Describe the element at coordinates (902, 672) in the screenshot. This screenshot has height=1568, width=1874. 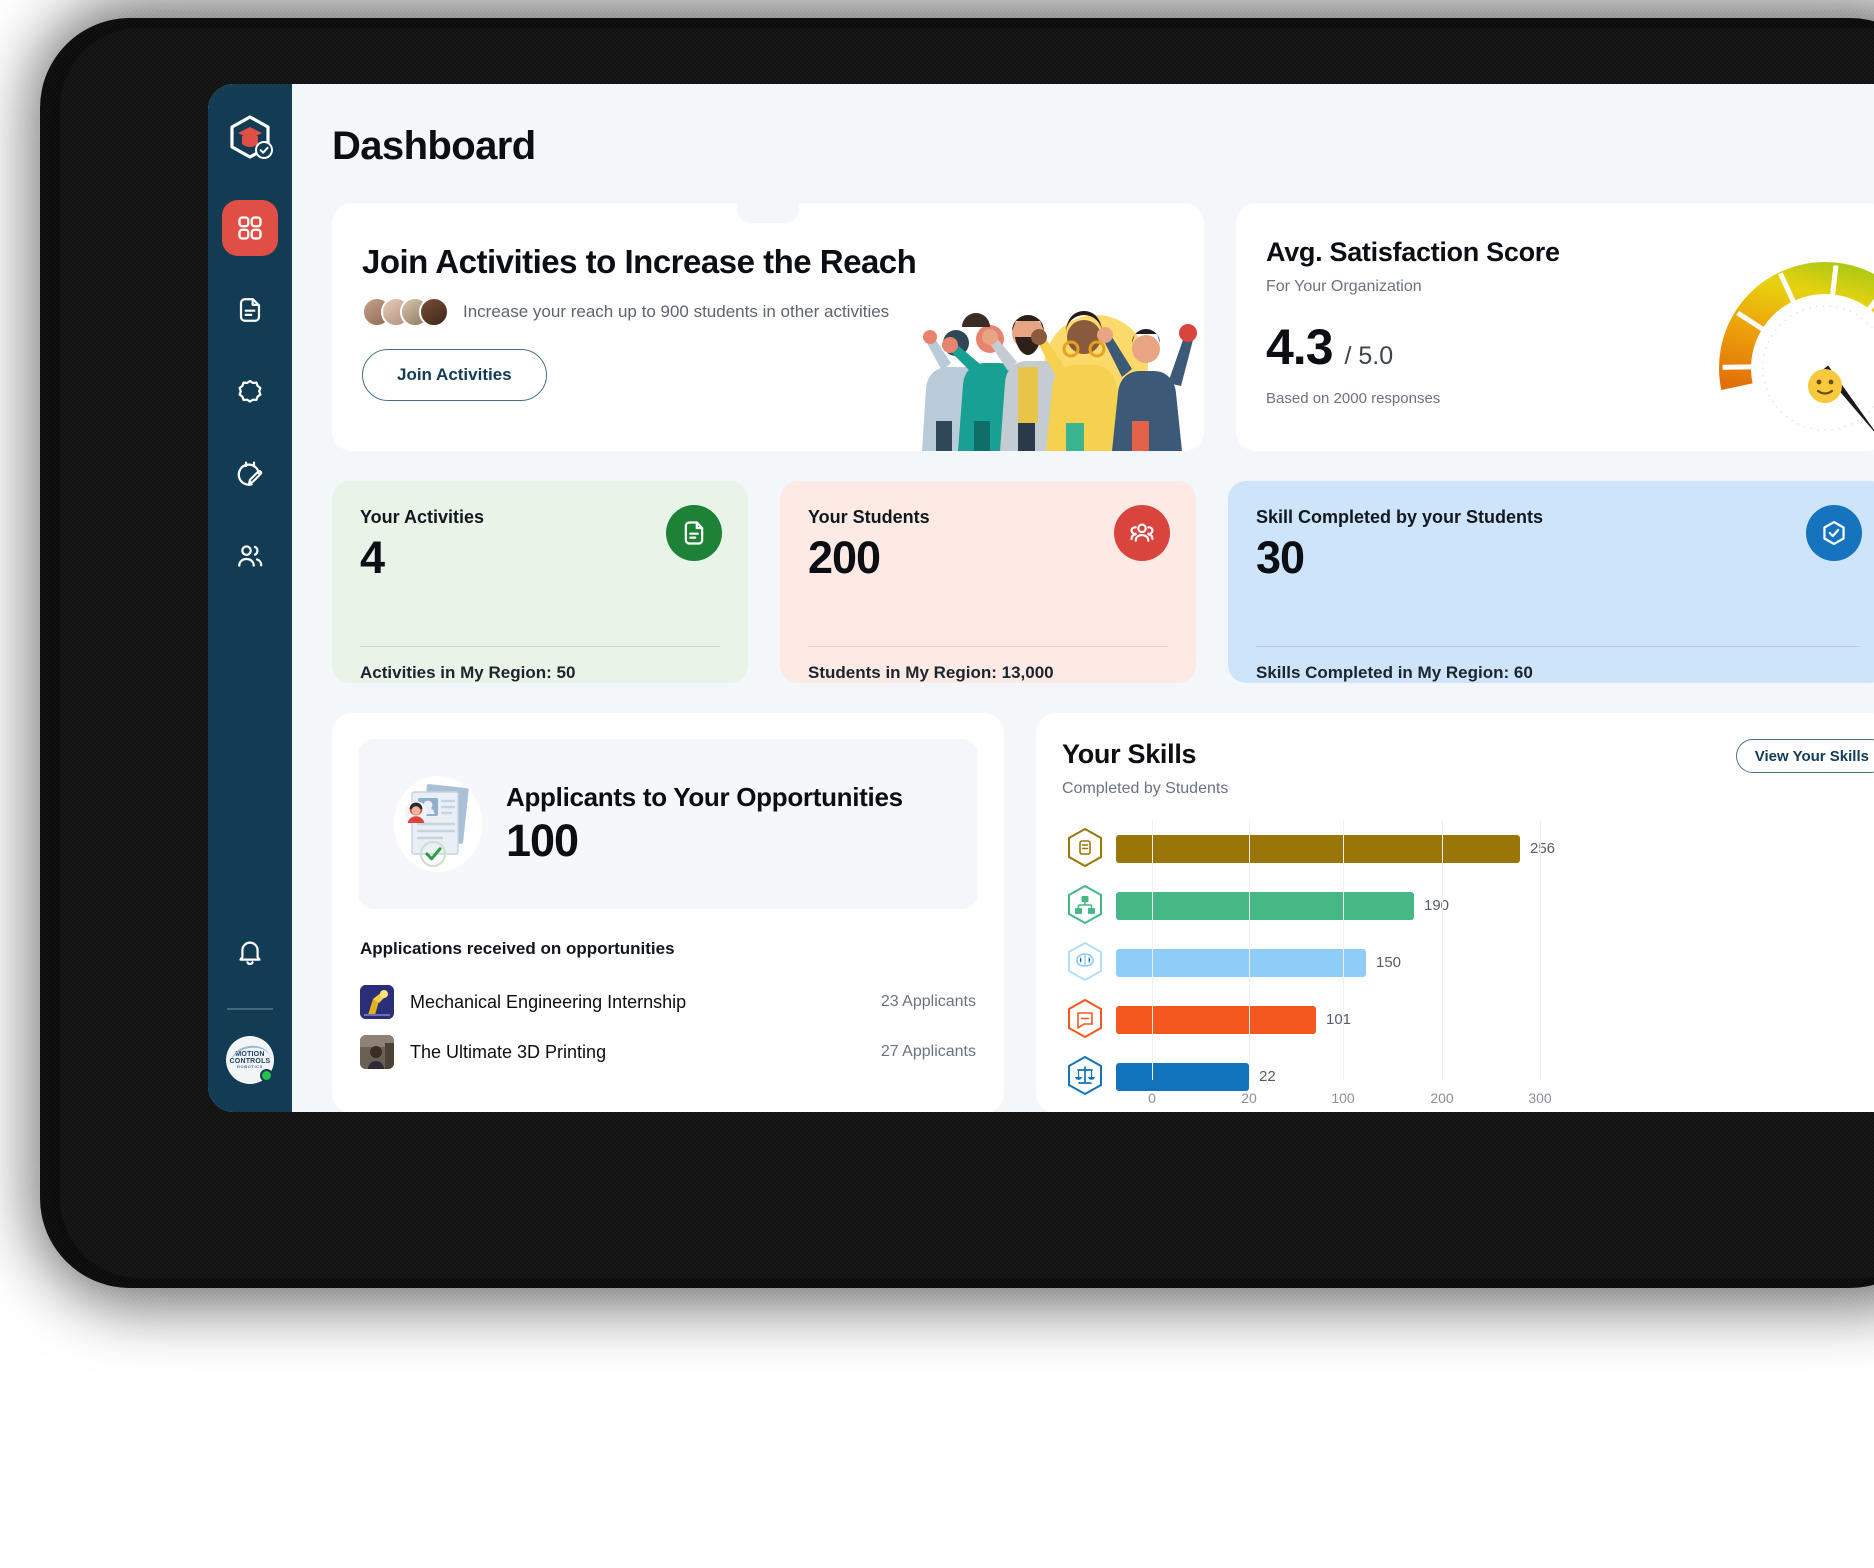
I see `stat-footer-label: Students in My Region:` at that location.